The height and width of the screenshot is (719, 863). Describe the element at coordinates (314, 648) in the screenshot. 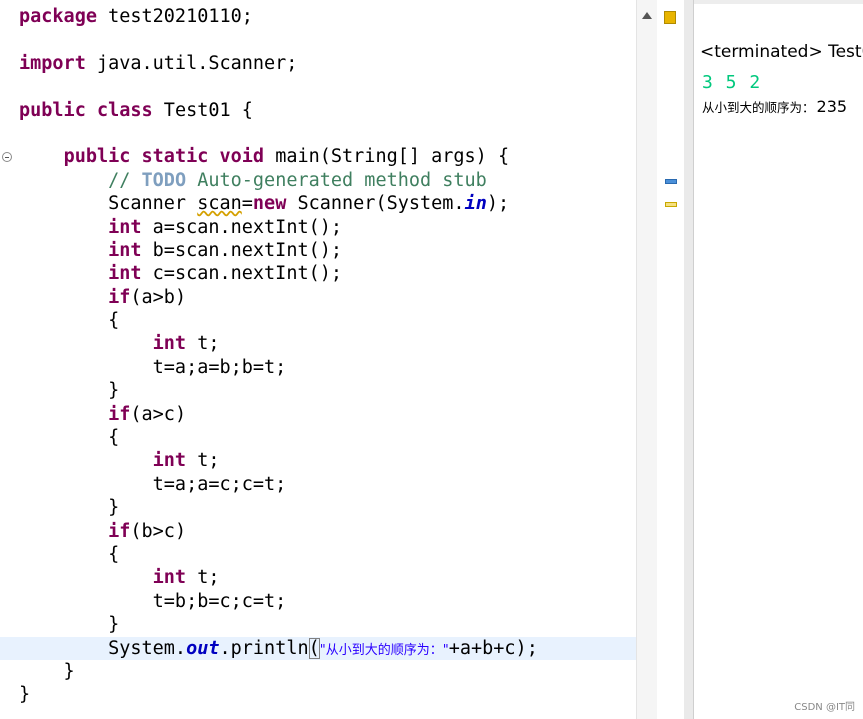

I see `code-token: (` at that location.